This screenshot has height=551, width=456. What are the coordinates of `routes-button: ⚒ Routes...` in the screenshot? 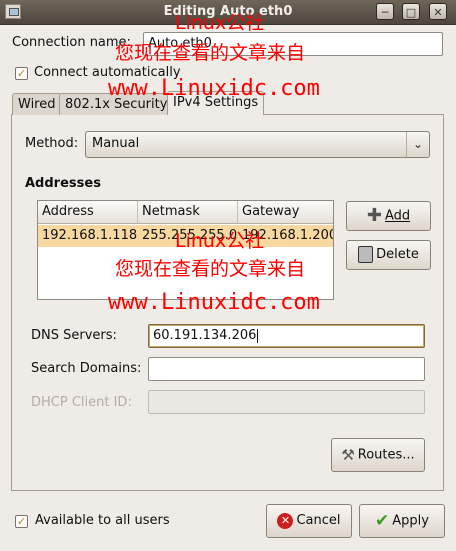 It's located at (378, 455).